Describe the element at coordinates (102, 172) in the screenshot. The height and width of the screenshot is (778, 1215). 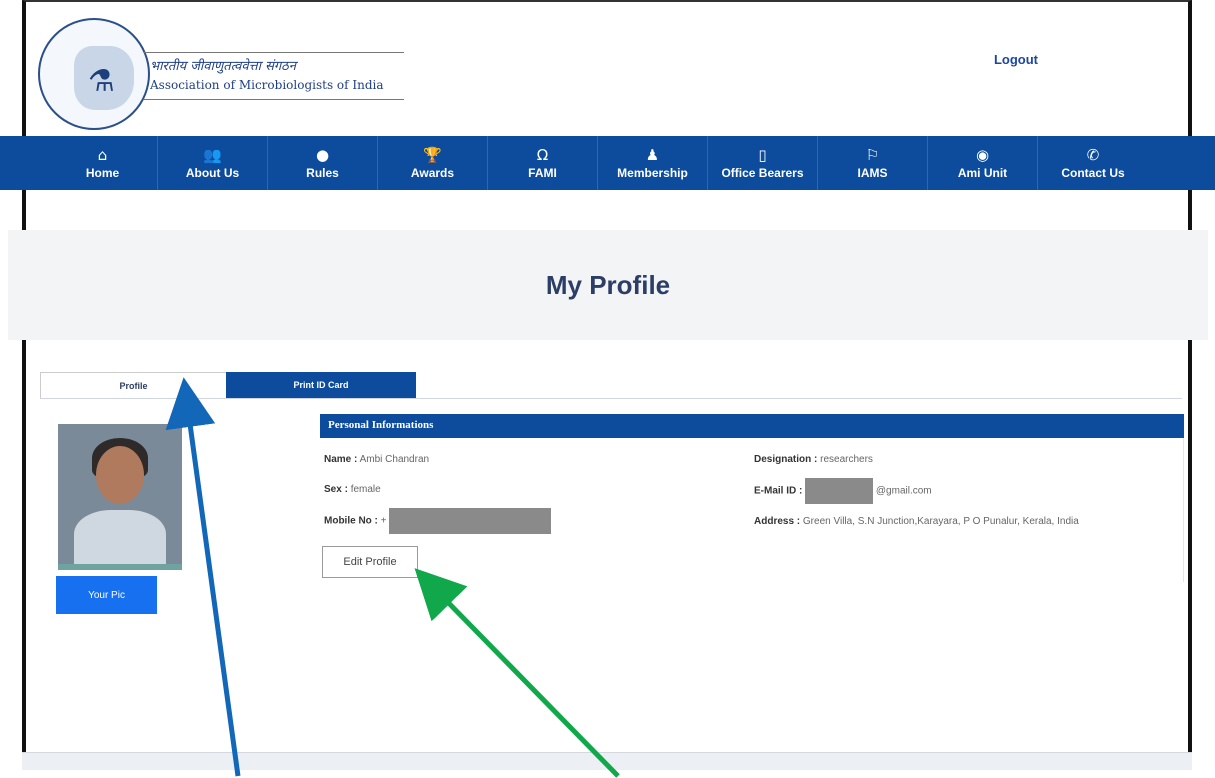
I see `nav-label: Home` at that location.